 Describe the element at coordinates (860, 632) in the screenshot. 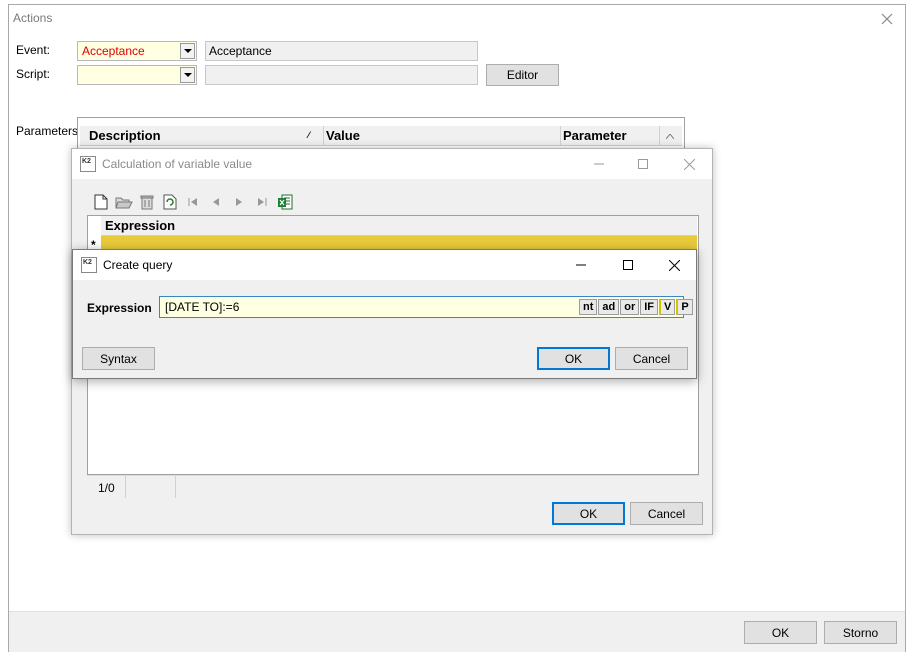

I see `storno-button: Storno` at that location.